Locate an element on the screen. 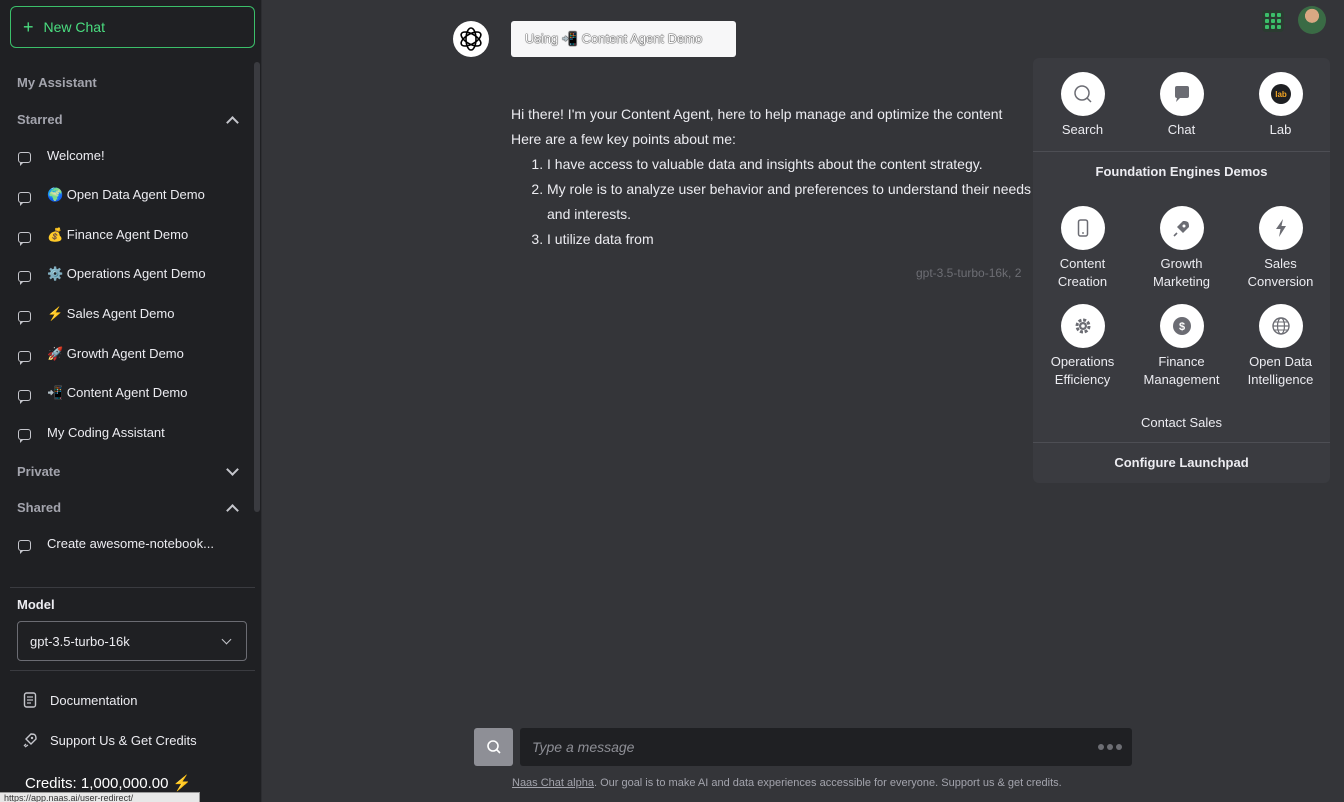  conversation-title: Welcome! is located at coordinates (76, 155).